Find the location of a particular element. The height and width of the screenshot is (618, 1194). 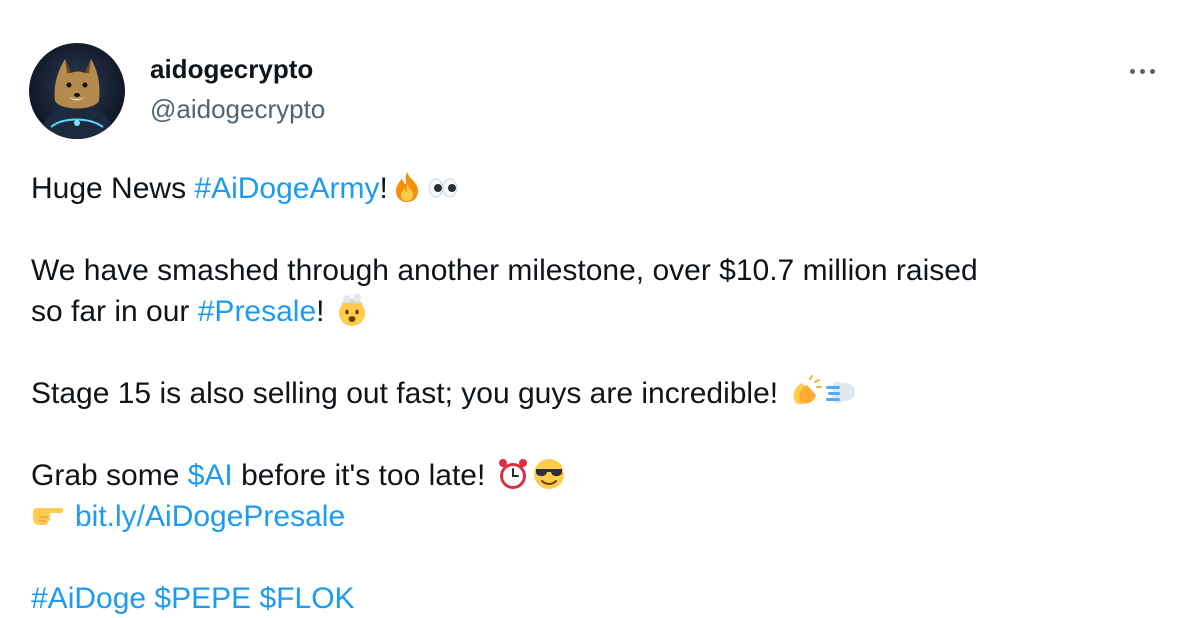

tweet-line: bit.ly/AiDogePresale is located at coordinates (601, 516).